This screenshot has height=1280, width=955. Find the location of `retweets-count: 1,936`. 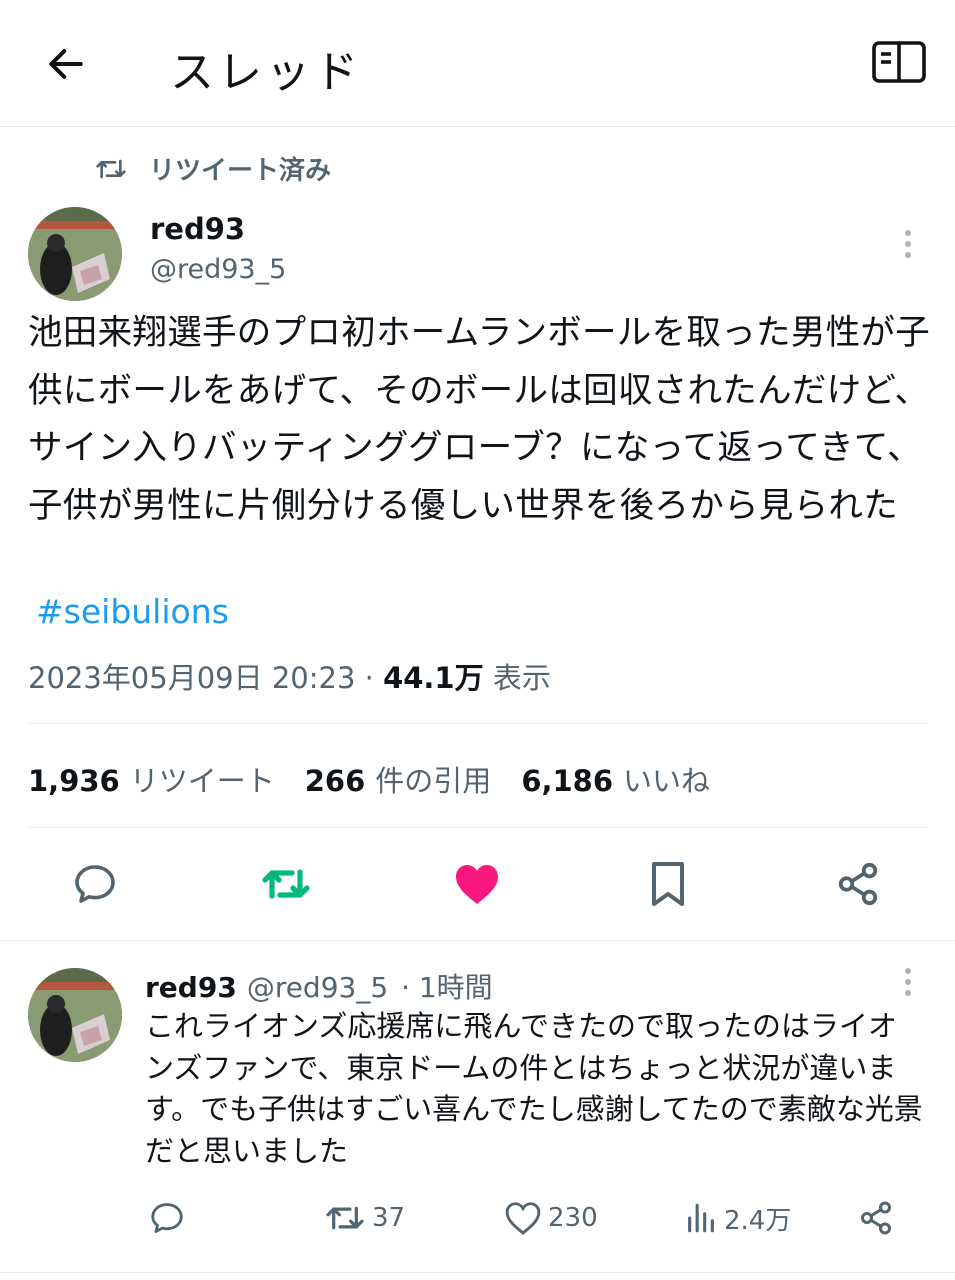

retweets-count: 1,936 is located at coordinates (74, 781).